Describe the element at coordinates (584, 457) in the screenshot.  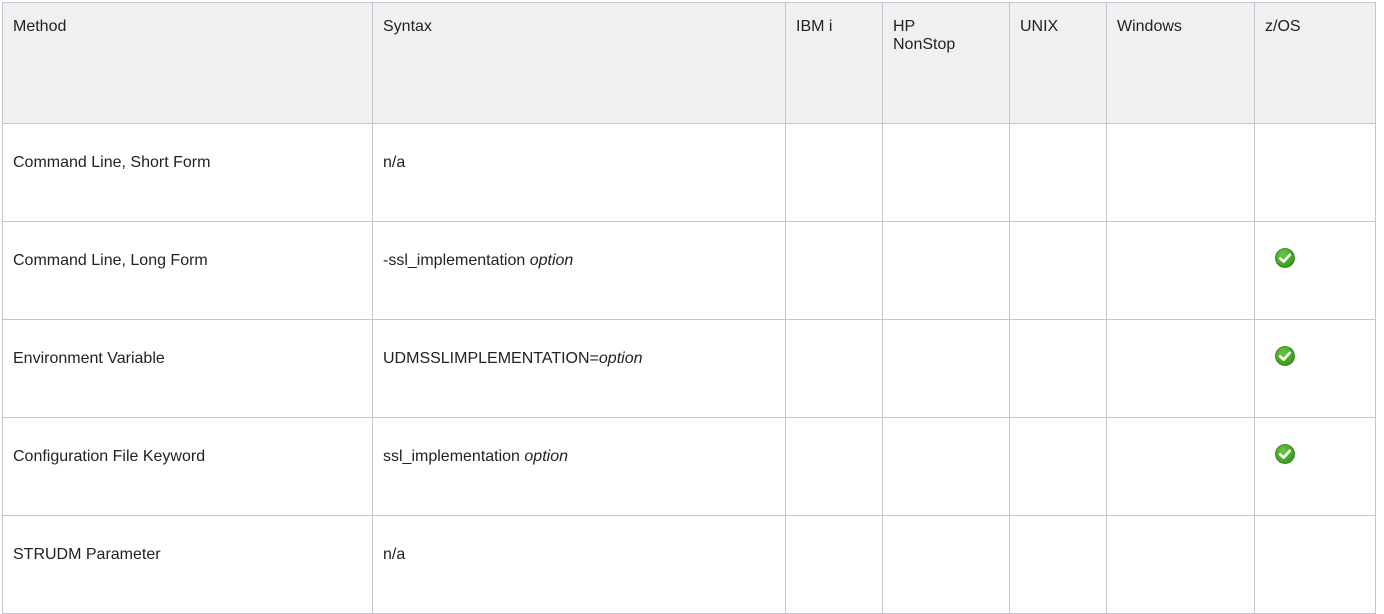
I see `syntax-text: ssl_implementation option` at that location.